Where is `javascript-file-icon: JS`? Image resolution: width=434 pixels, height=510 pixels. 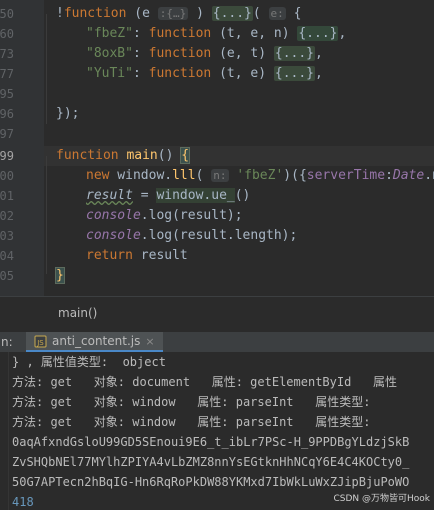
javascript-file-icon: JS is located at coordinates (40, 341).